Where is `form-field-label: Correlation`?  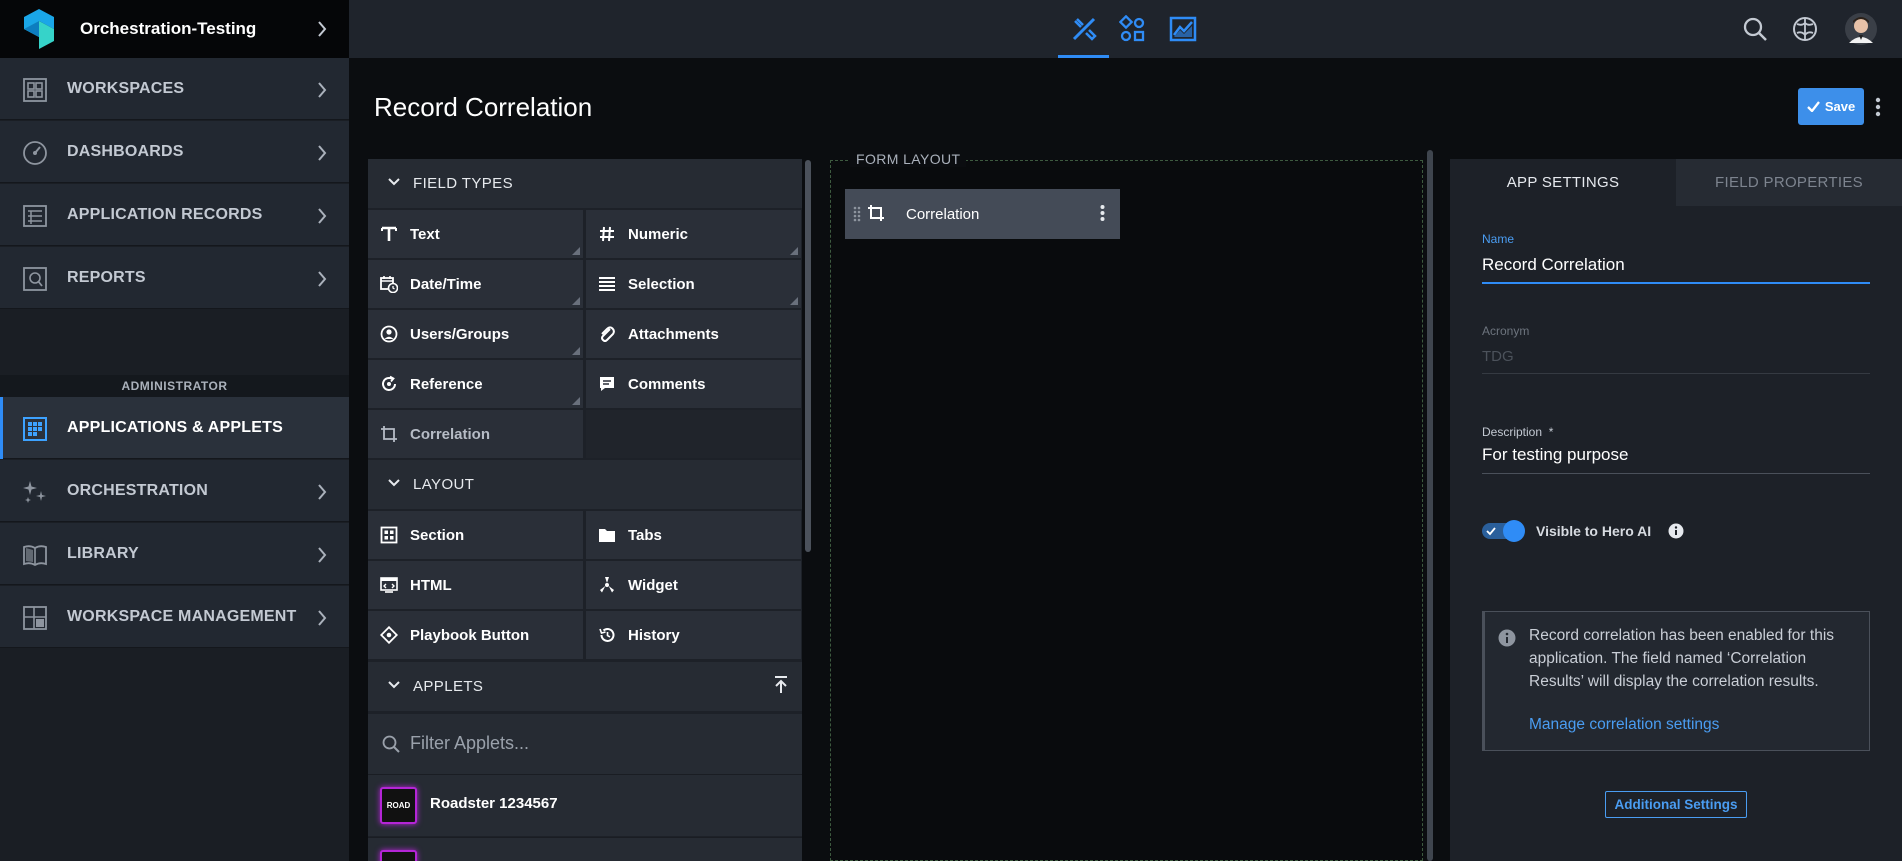
form-field-label: Correlation is located at coordinates (943, 214).